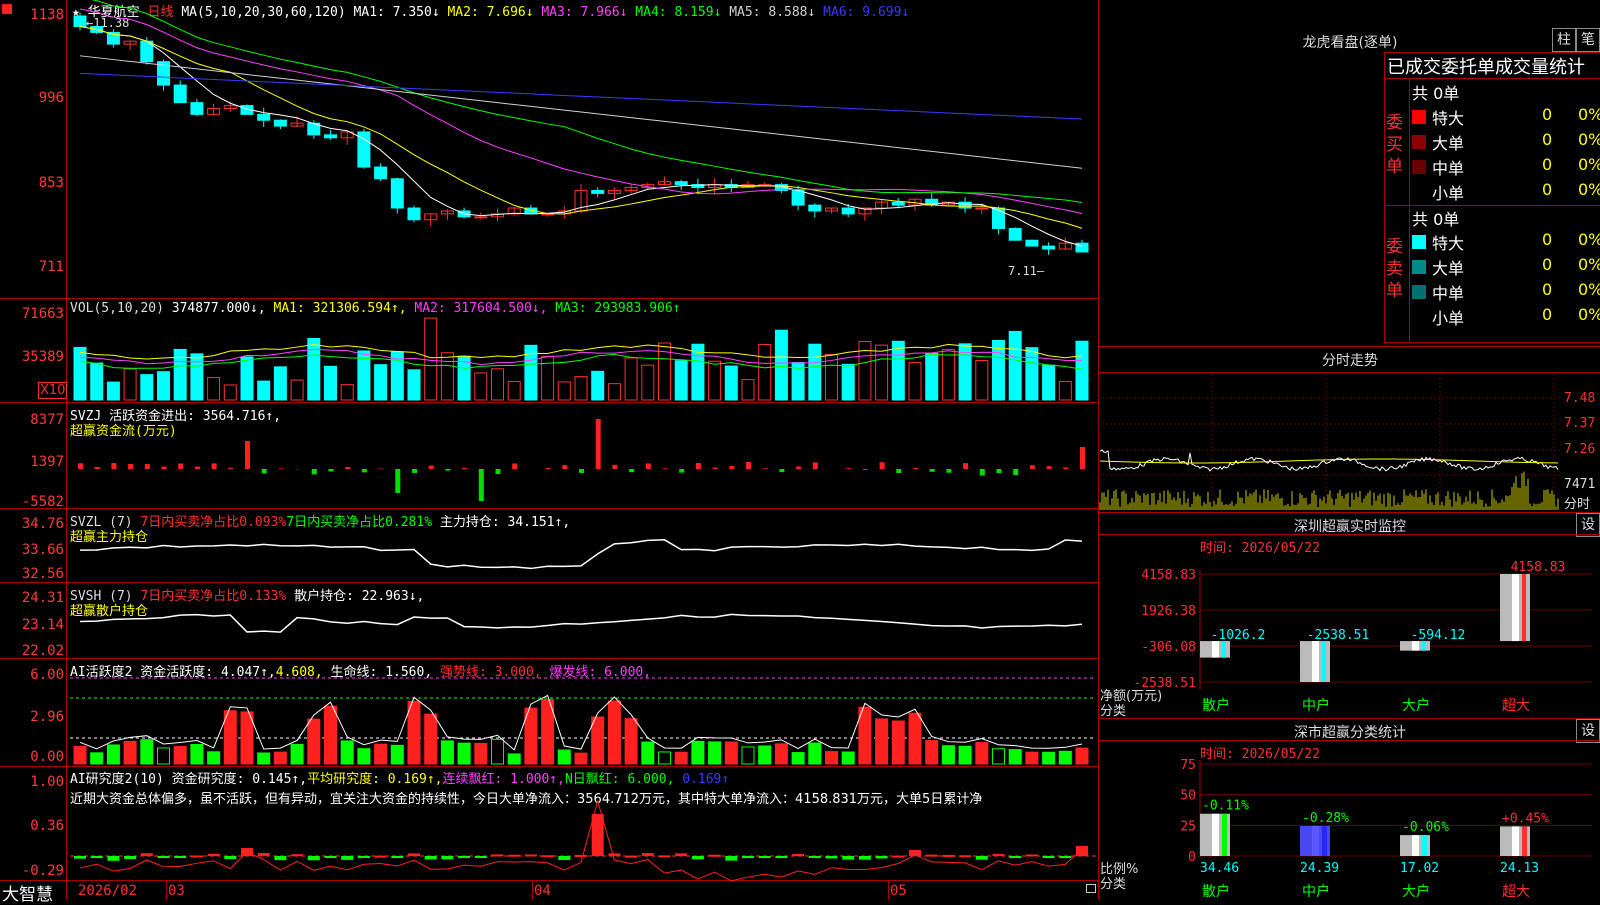 The width and height of the screenshot is (1600, 905). What do you see at coordinates (1425, 827) in the screenshot?
I see `change-label: -0.06%` at bounding box center [1425, 827].